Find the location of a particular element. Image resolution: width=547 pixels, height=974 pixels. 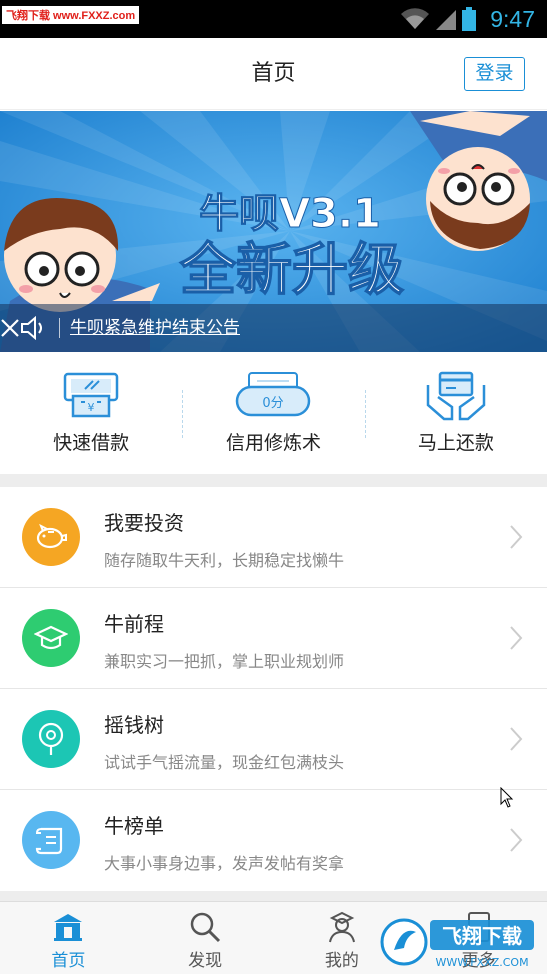

credit-badge: 0分 is located at coordinates (273, 403).